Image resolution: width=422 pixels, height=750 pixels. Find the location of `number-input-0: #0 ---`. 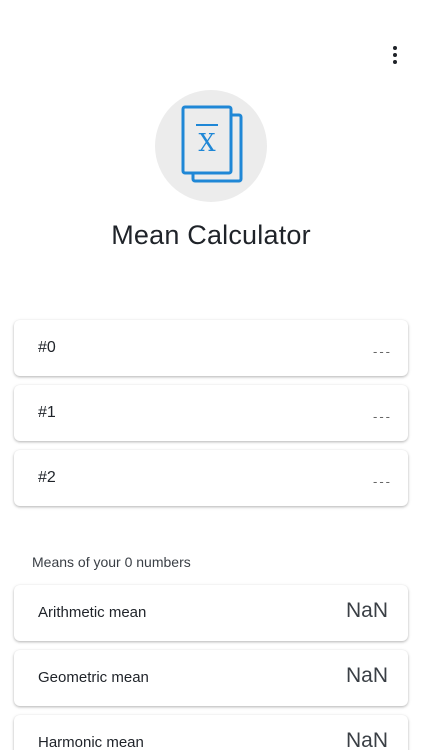

number-input-0: #0 --- is located at coordinates (211, 348).